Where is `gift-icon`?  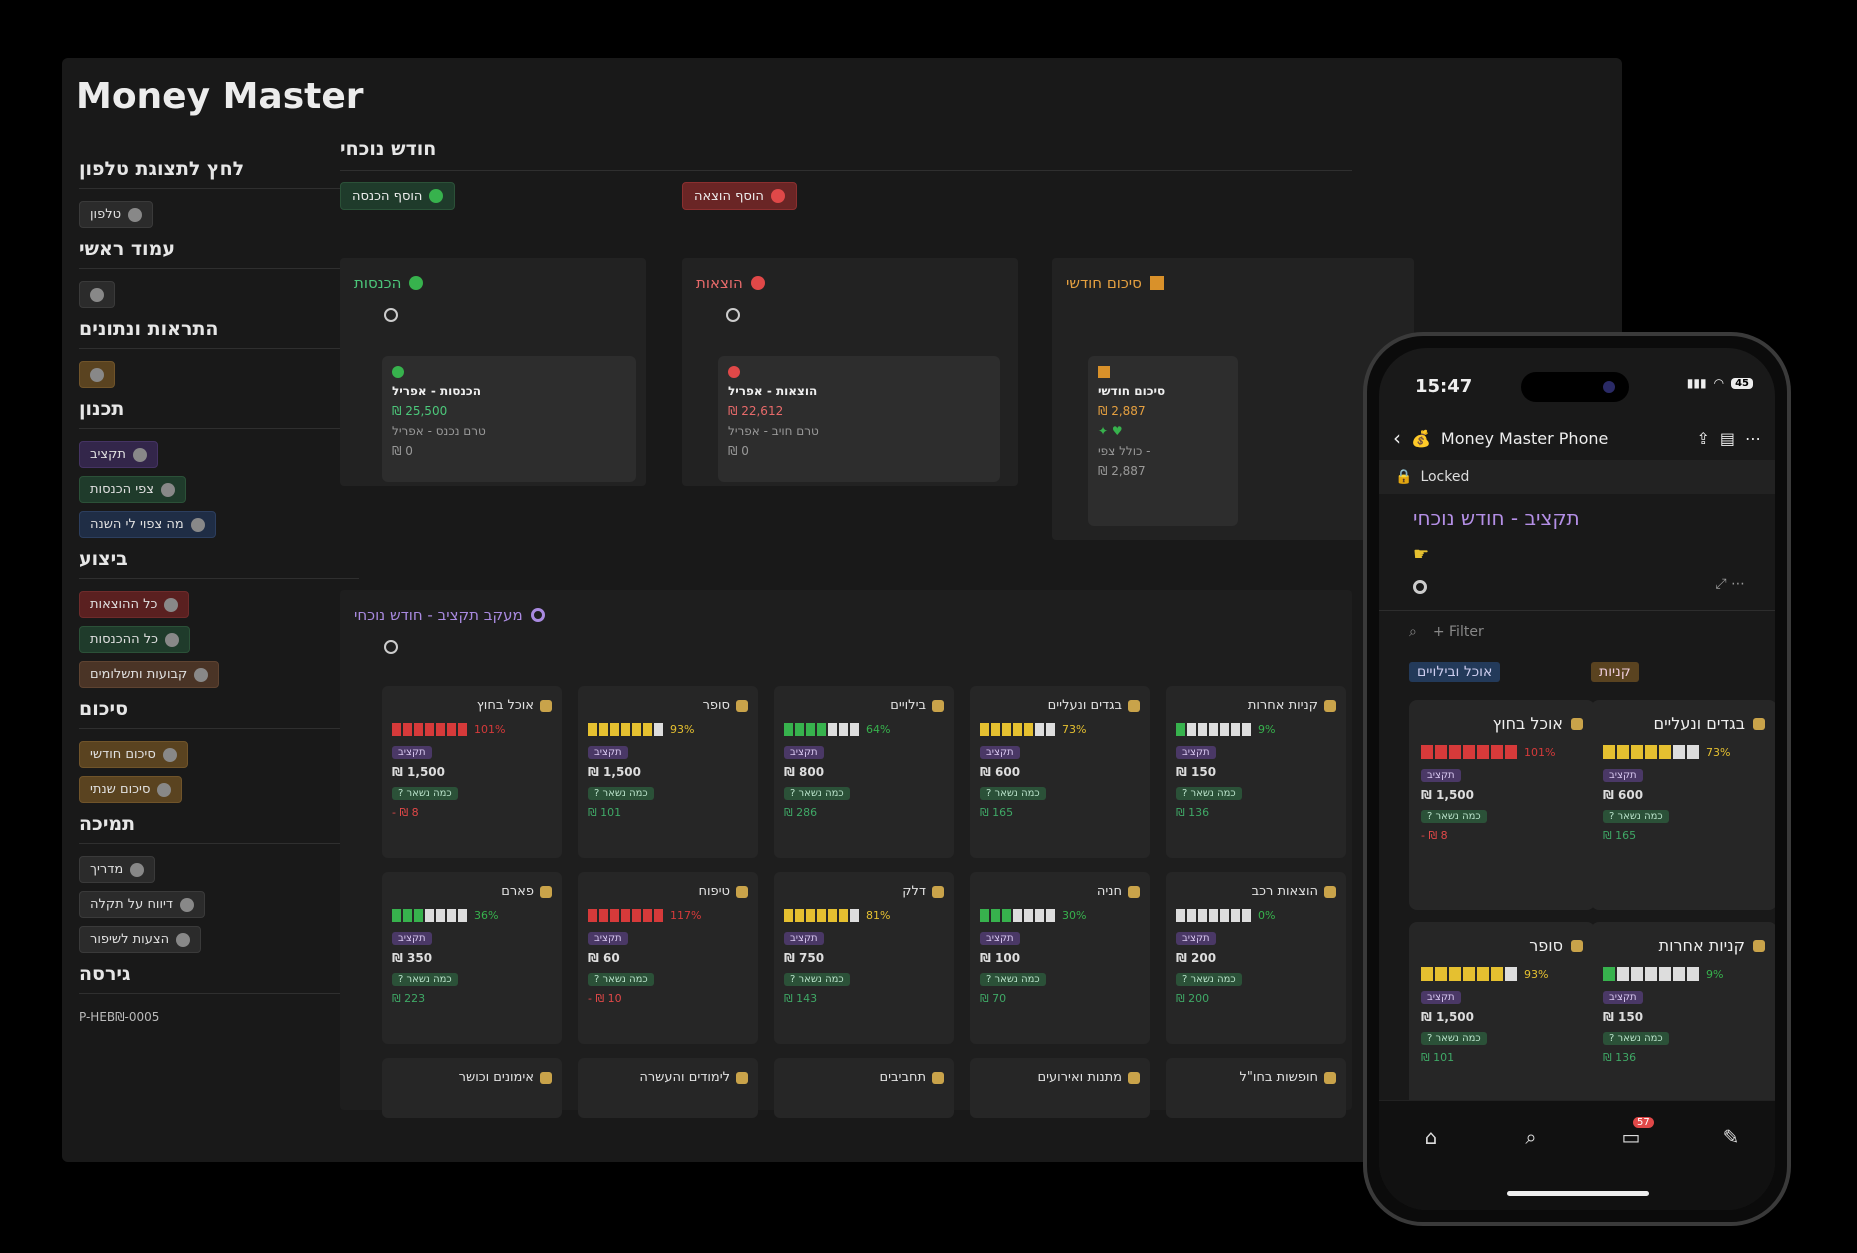
gift-icon is located at coordinates (1134, 1077).